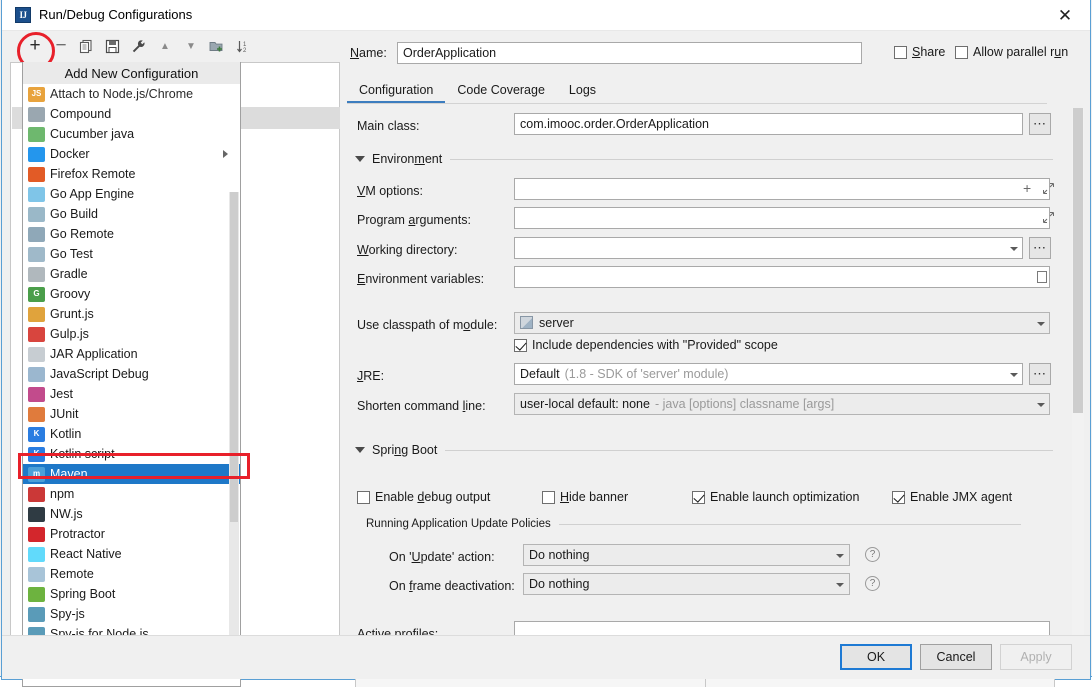 This screenshot has height=687, width=1092. I want to click on configuration-type-item: JUnit, so click(131, 414).